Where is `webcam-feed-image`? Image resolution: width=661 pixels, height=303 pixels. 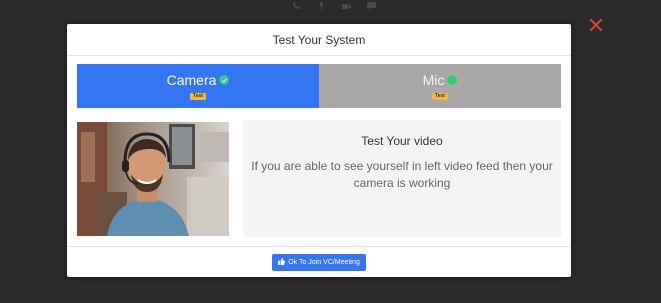 webcam-feed-image is located at coordinates (153, 179).